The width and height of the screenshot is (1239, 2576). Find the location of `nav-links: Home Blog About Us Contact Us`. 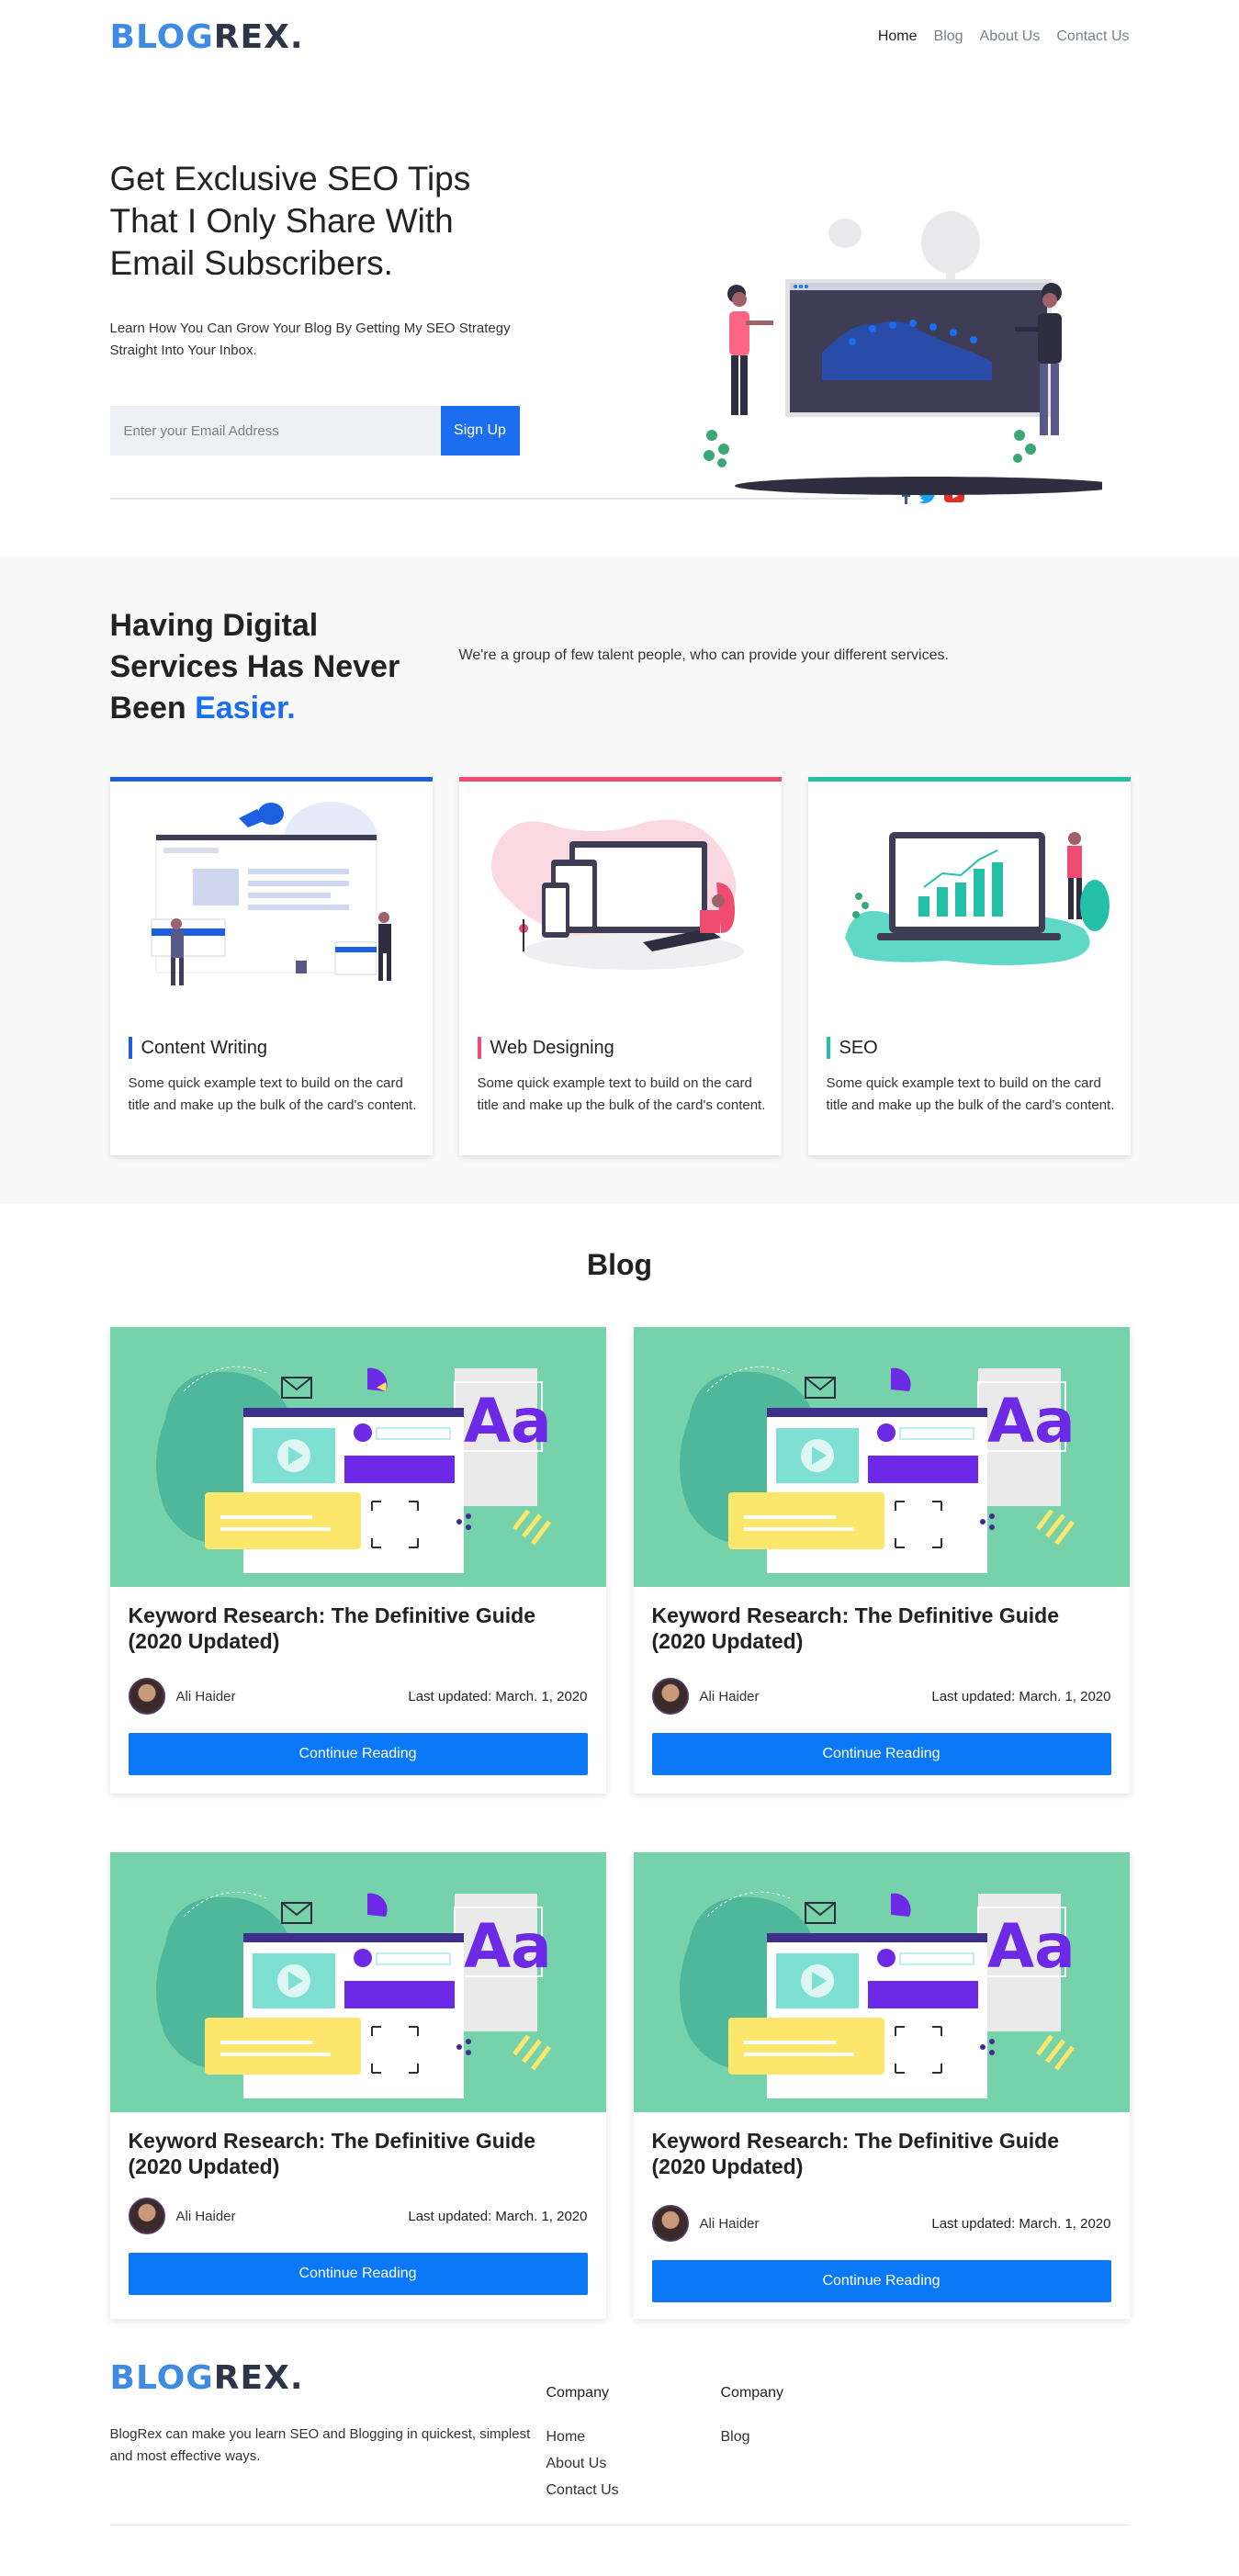

nav-links: Home Blog About Us Contact Us is located at coordinates (1004, 36).